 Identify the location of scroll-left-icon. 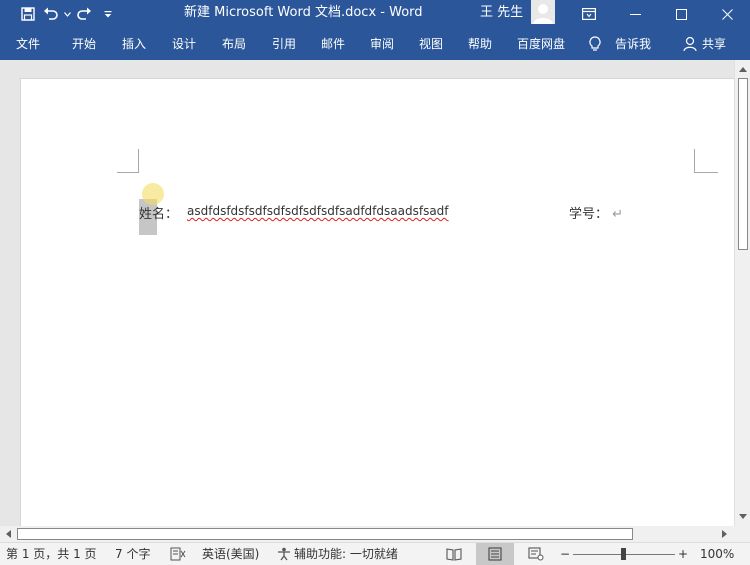
(8, 534).